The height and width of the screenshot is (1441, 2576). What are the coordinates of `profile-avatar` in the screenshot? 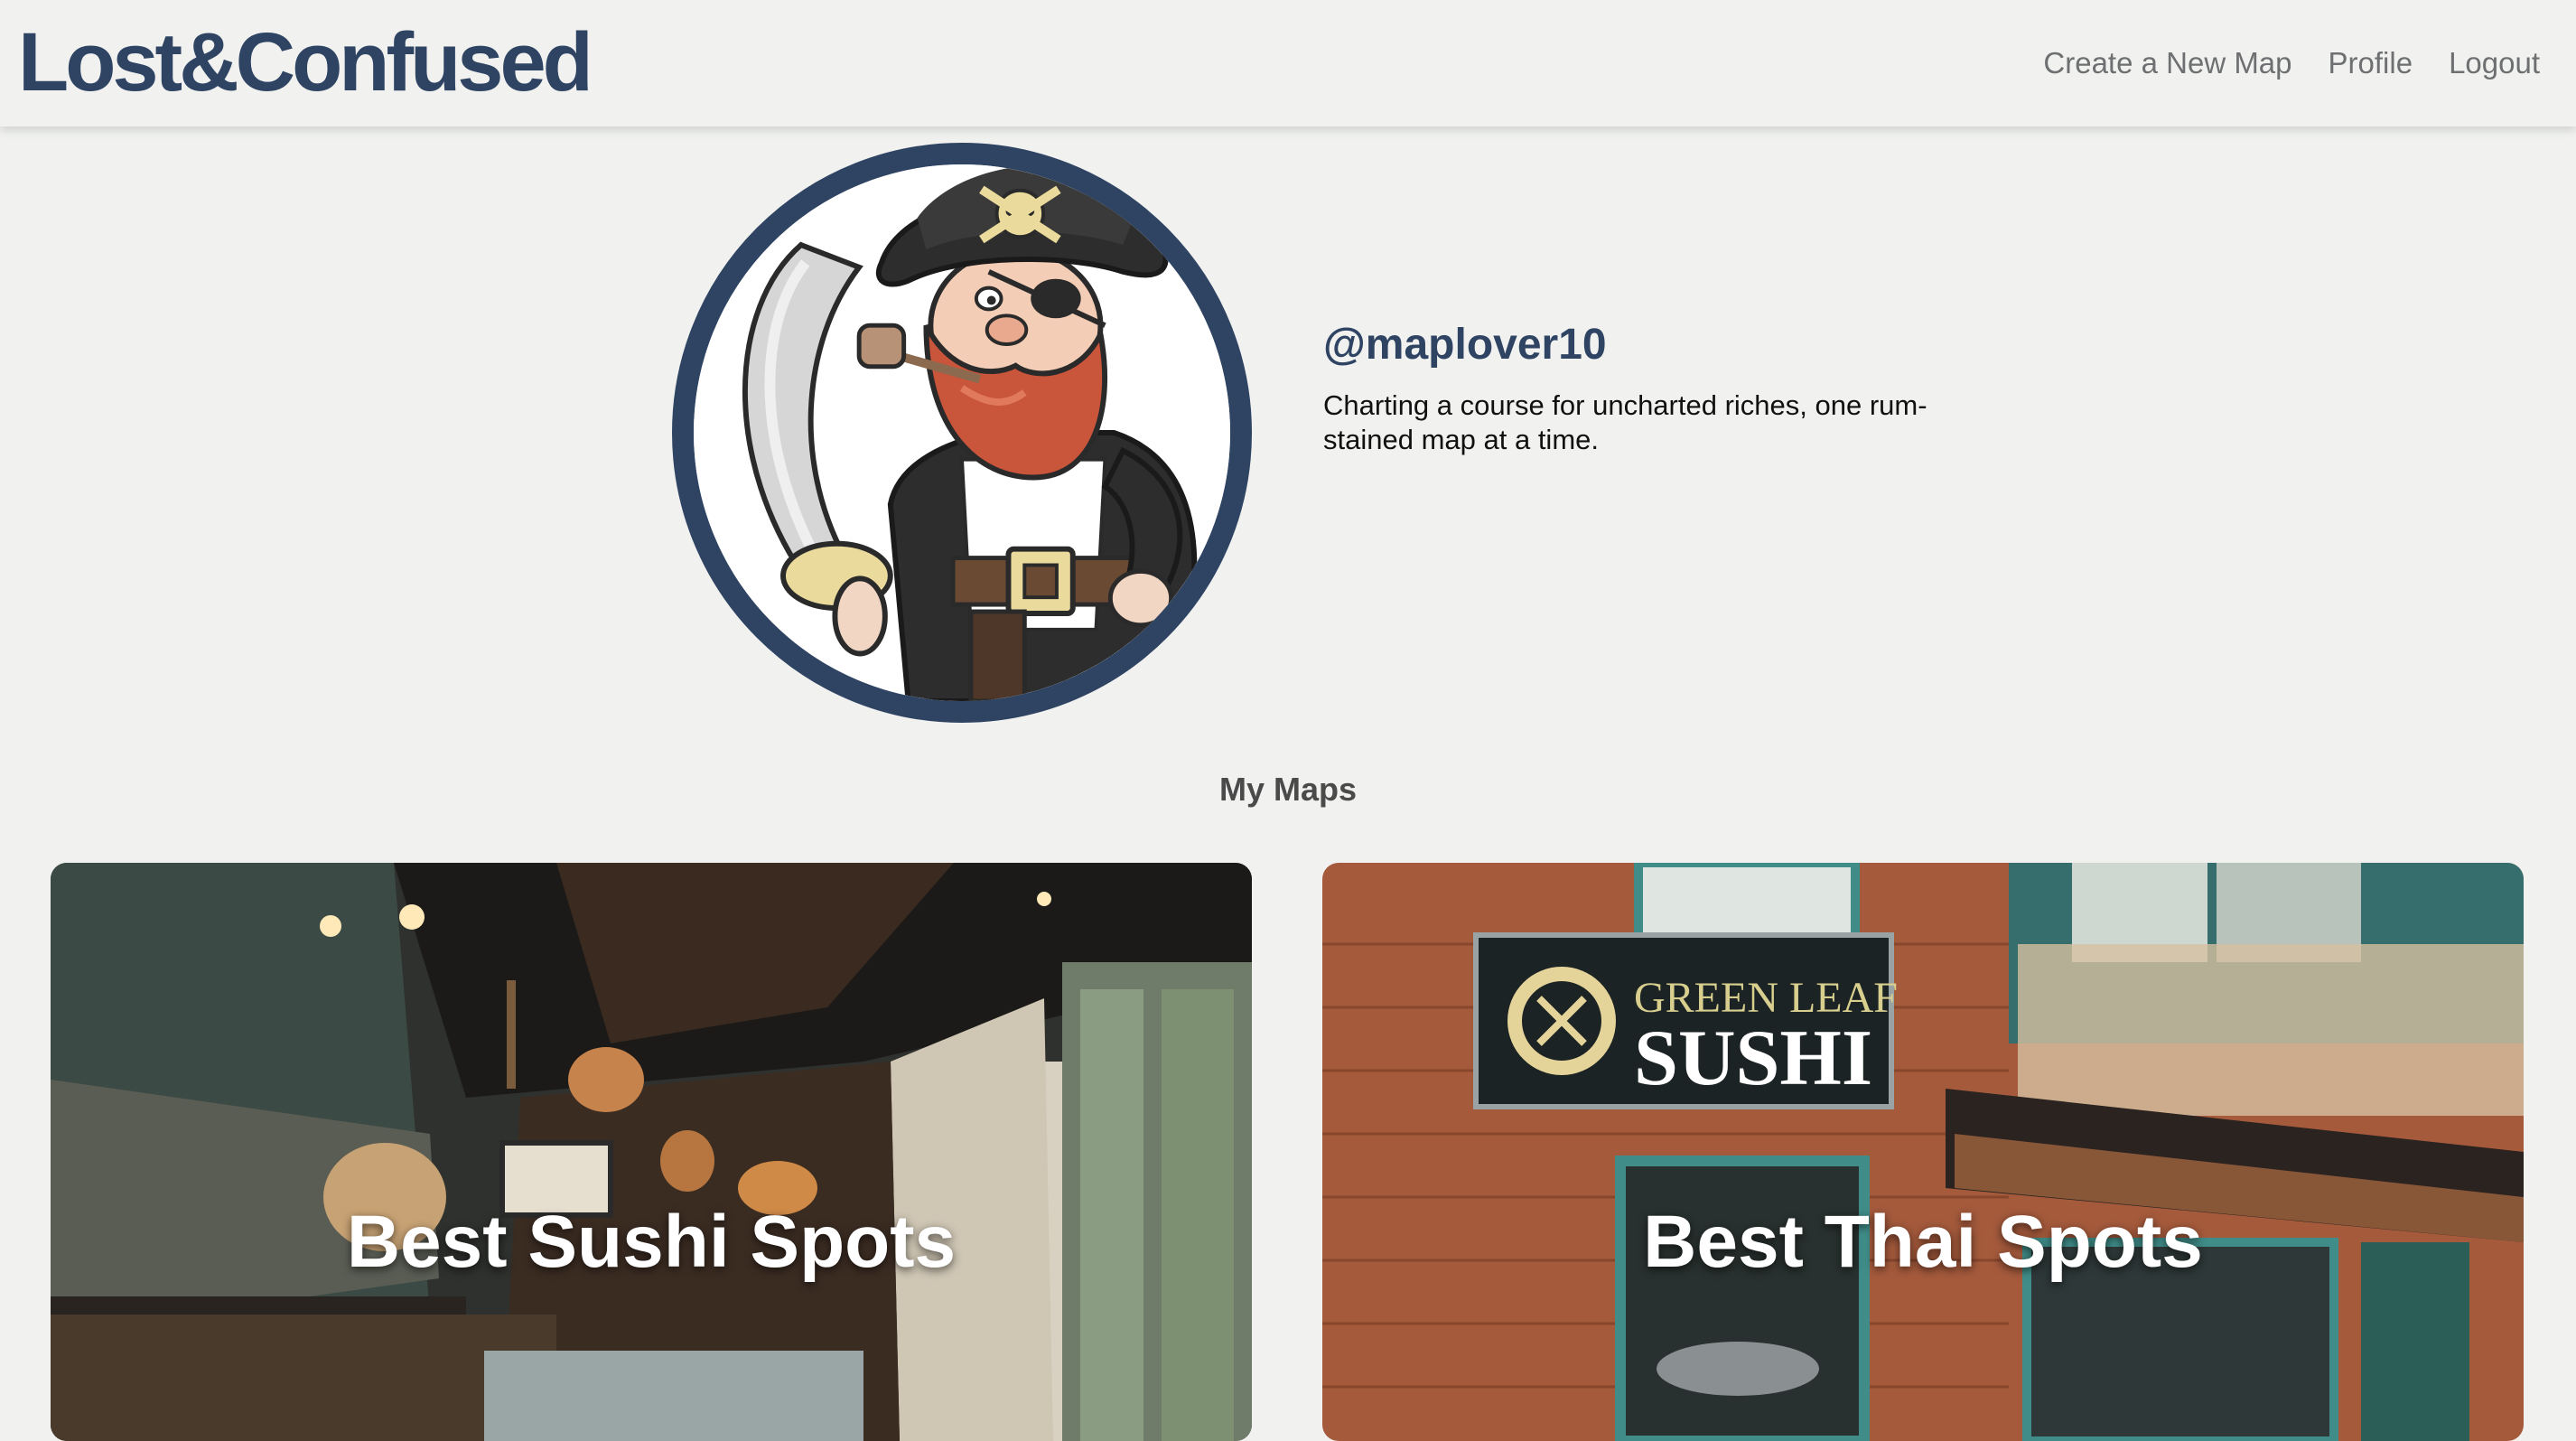 It's located at (962, 433).